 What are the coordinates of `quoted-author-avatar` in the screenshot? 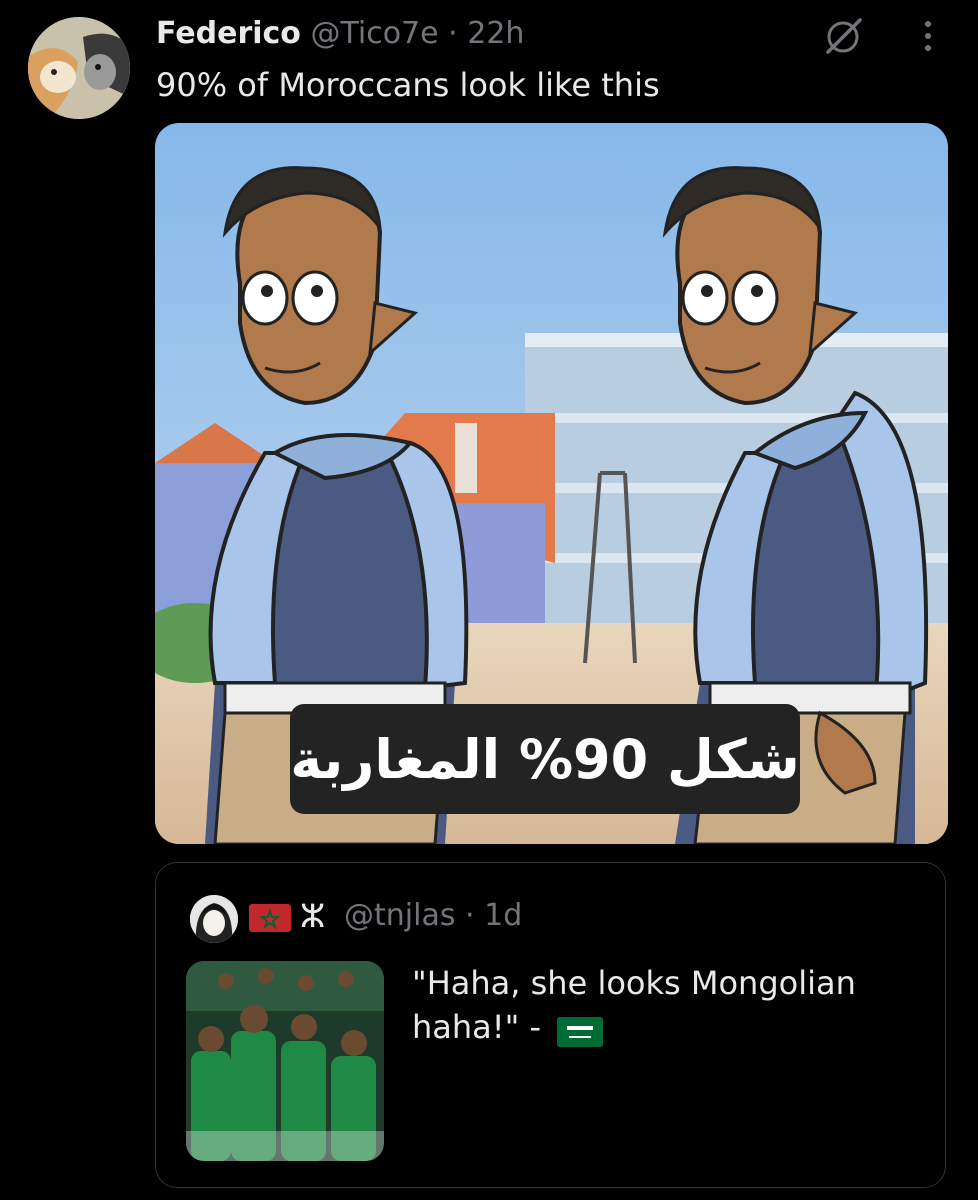 It's located at (214, 919).